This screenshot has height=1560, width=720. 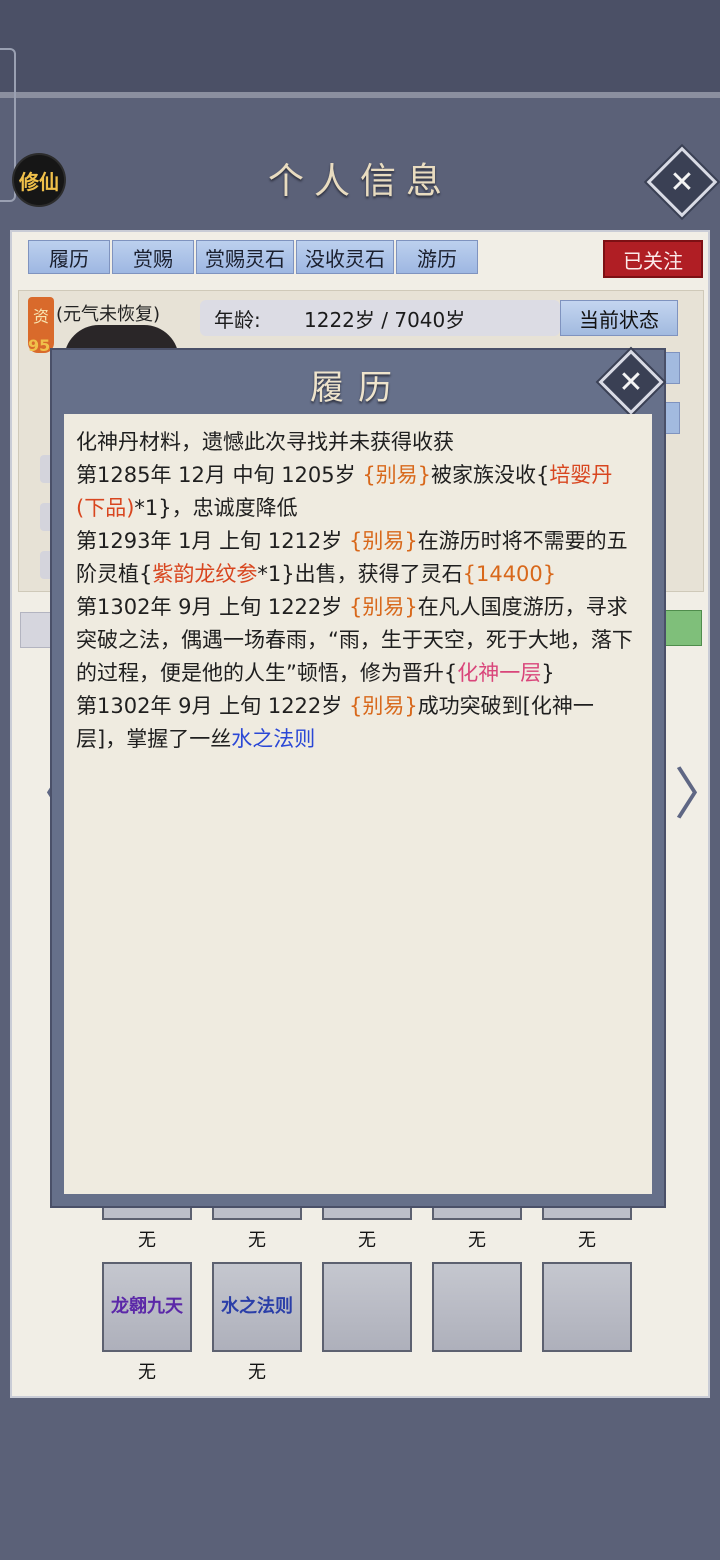 I want to click on age-row: 年龄: 1222岁 / 7040岁, so click(x=380, y=318).